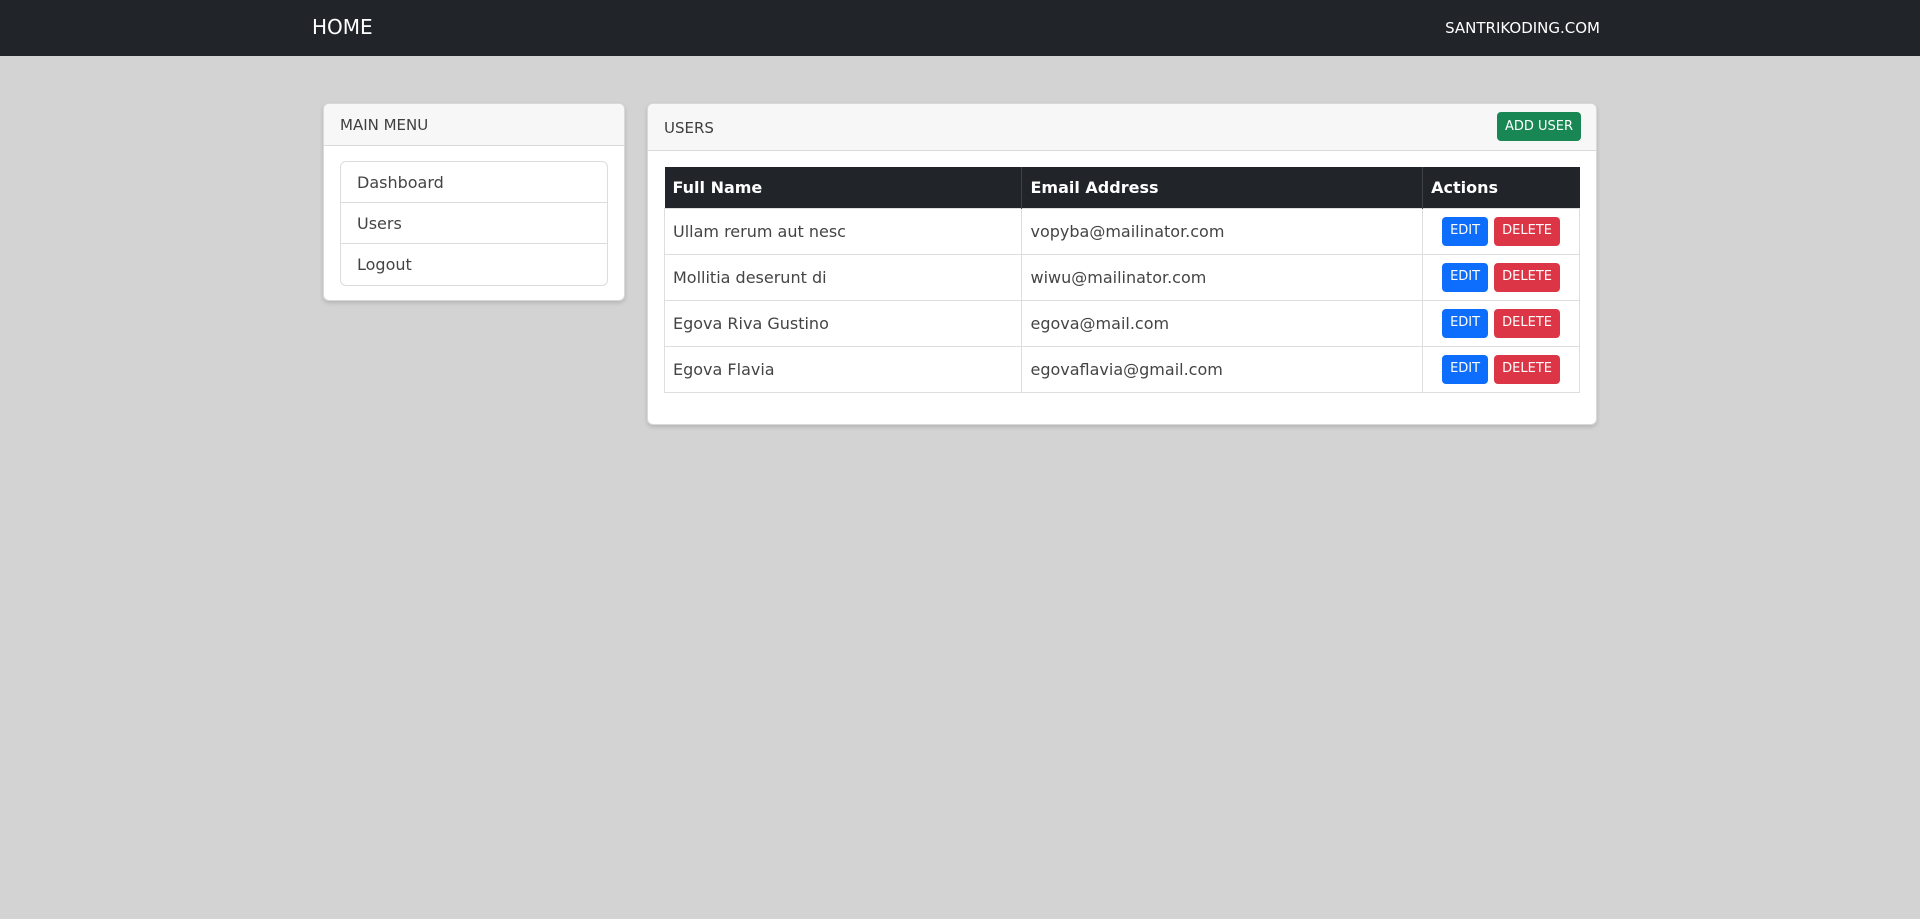  What do you see at coordinates (1222, 369) in the screenshot?
I see `user-email: egovaflavia@gmail.com` at bounding box center [1222, 369].